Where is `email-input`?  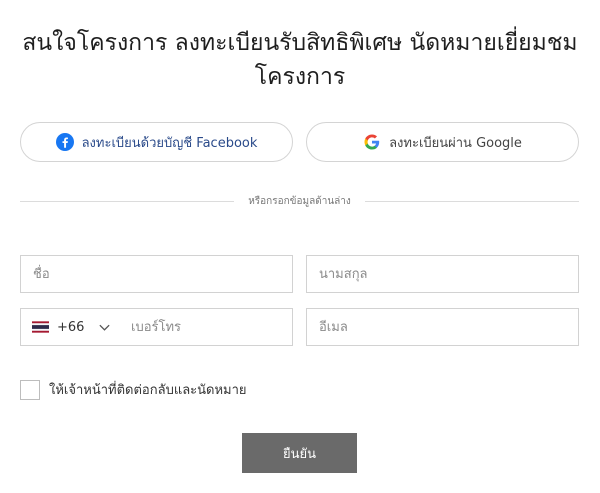 email-input is located at coordinates (442, 327).